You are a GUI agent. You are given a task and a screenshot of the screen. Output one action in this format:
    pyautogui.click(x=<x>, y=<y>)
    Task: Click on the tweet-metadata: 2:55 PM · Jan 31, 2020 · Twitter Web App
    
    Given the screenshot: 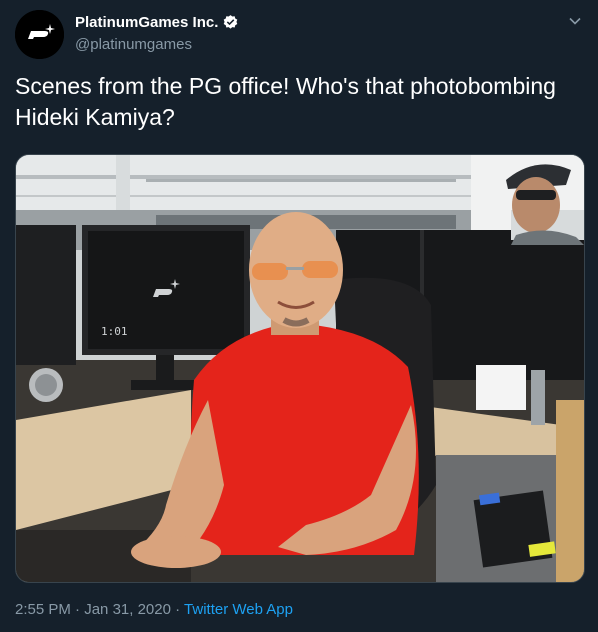 What is the action you would take?
    pyautogui.click(x=154, y=609)
    